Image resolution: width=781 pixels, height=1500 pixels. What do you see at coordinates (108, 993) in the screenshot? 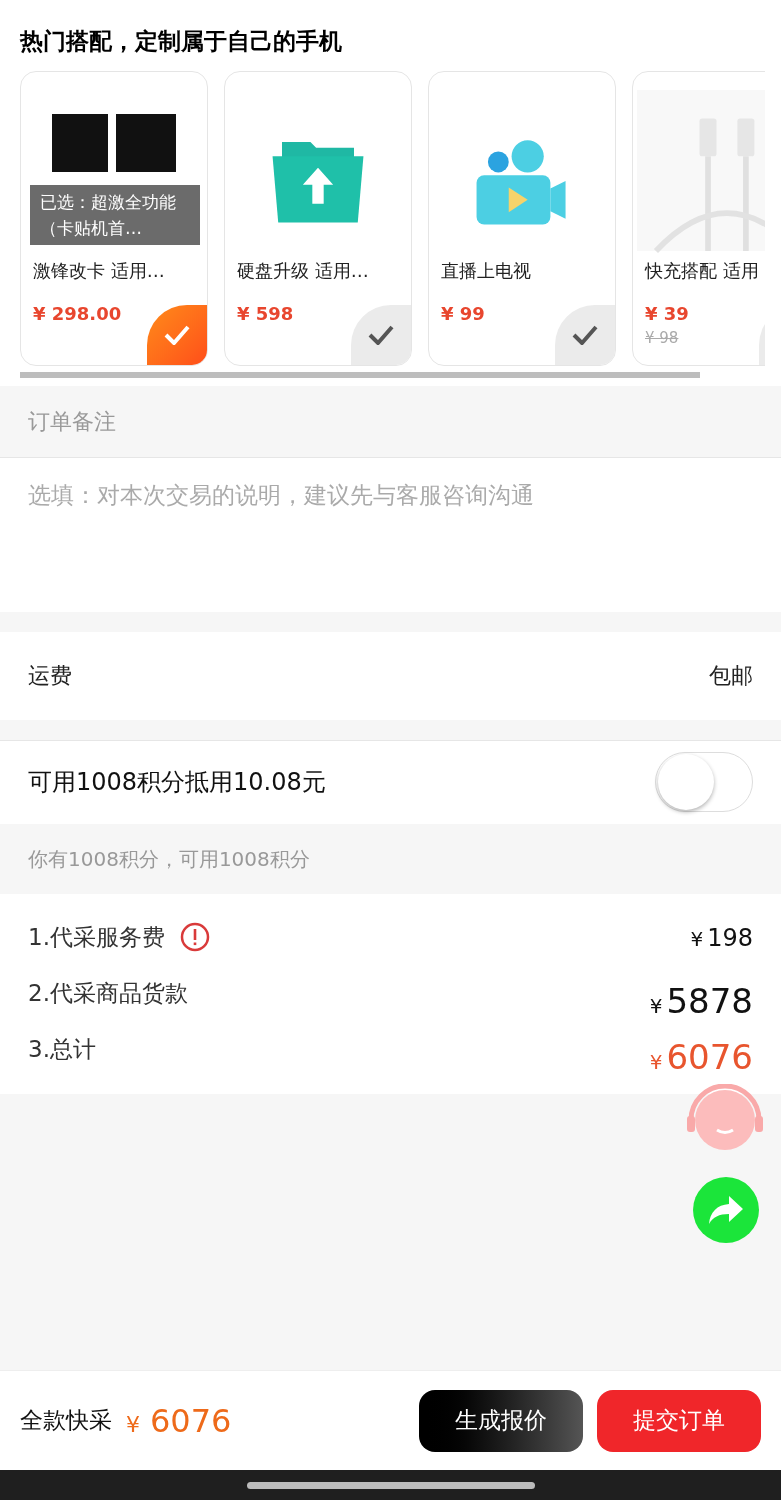
I see `fee-label: 2.代采商品货款` at bounding box center [108, 993].